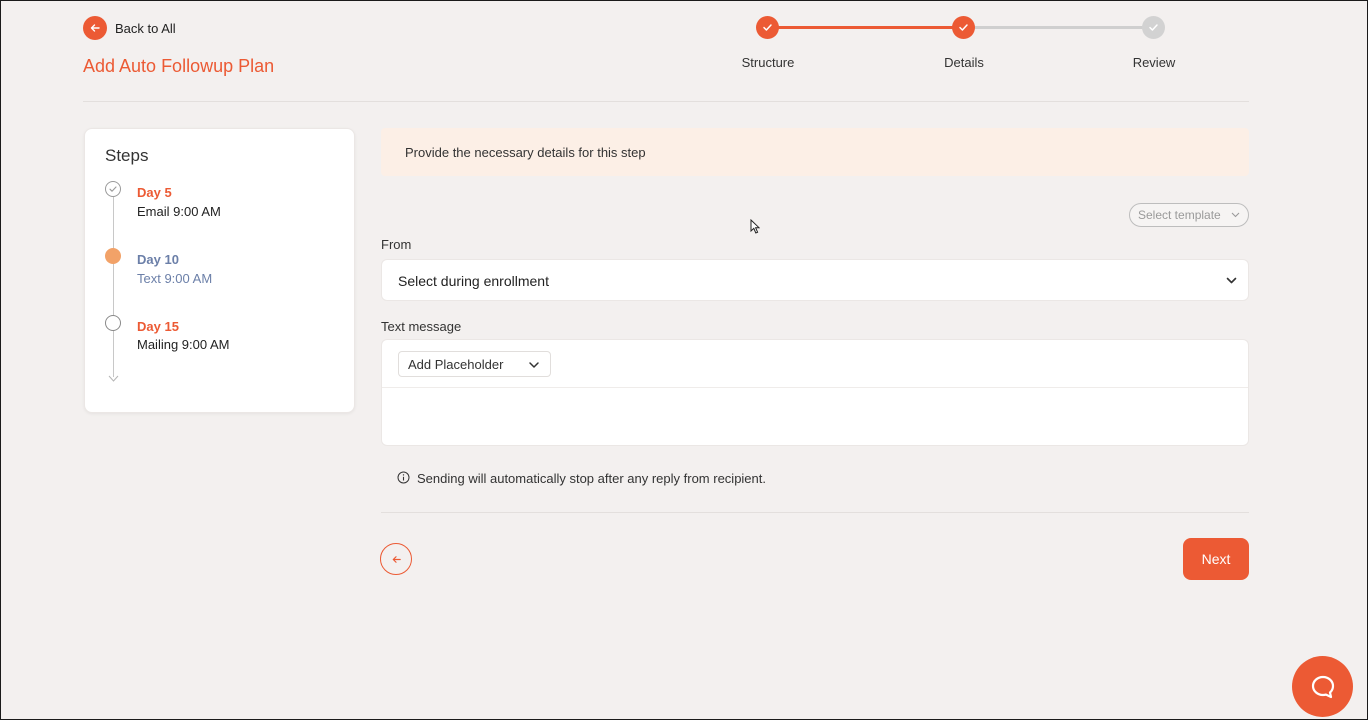 The image size is (1368, 720). Describe the element at coordinates (964, 62) in the screenshot. I see `stepper-label-details: Details` at that location.